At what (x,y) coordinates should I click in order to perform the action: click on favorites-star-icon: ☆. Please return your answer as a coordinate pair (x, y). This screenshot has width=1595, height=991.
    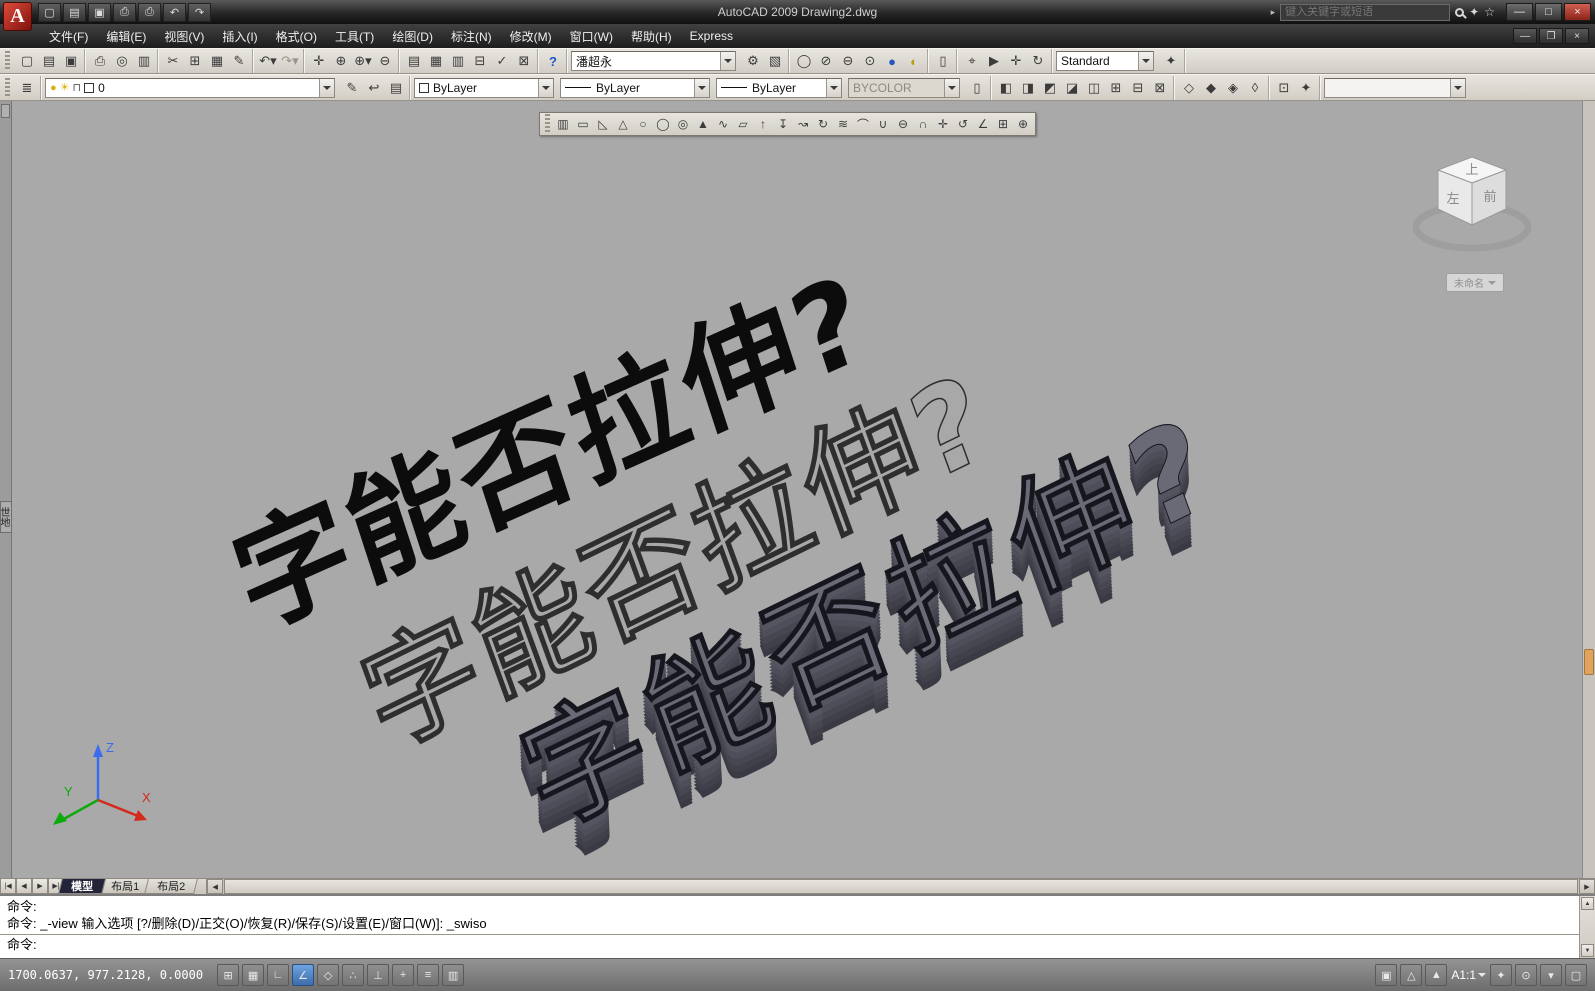
    Looking at the image, I should click on (1489, 12).